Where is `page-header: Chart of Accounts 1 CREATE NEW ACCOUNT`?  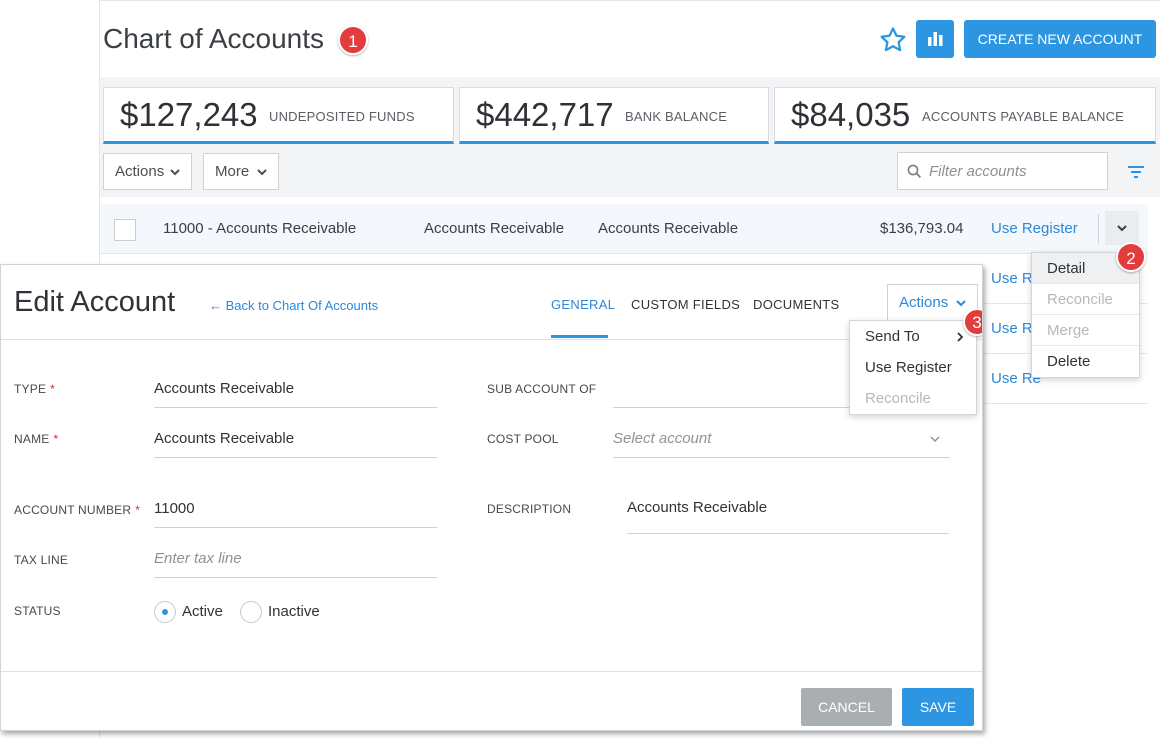 page-header: Chart of Accounts 1 CREATE NEW ACCOUNT is located at coordinates (630, 39).